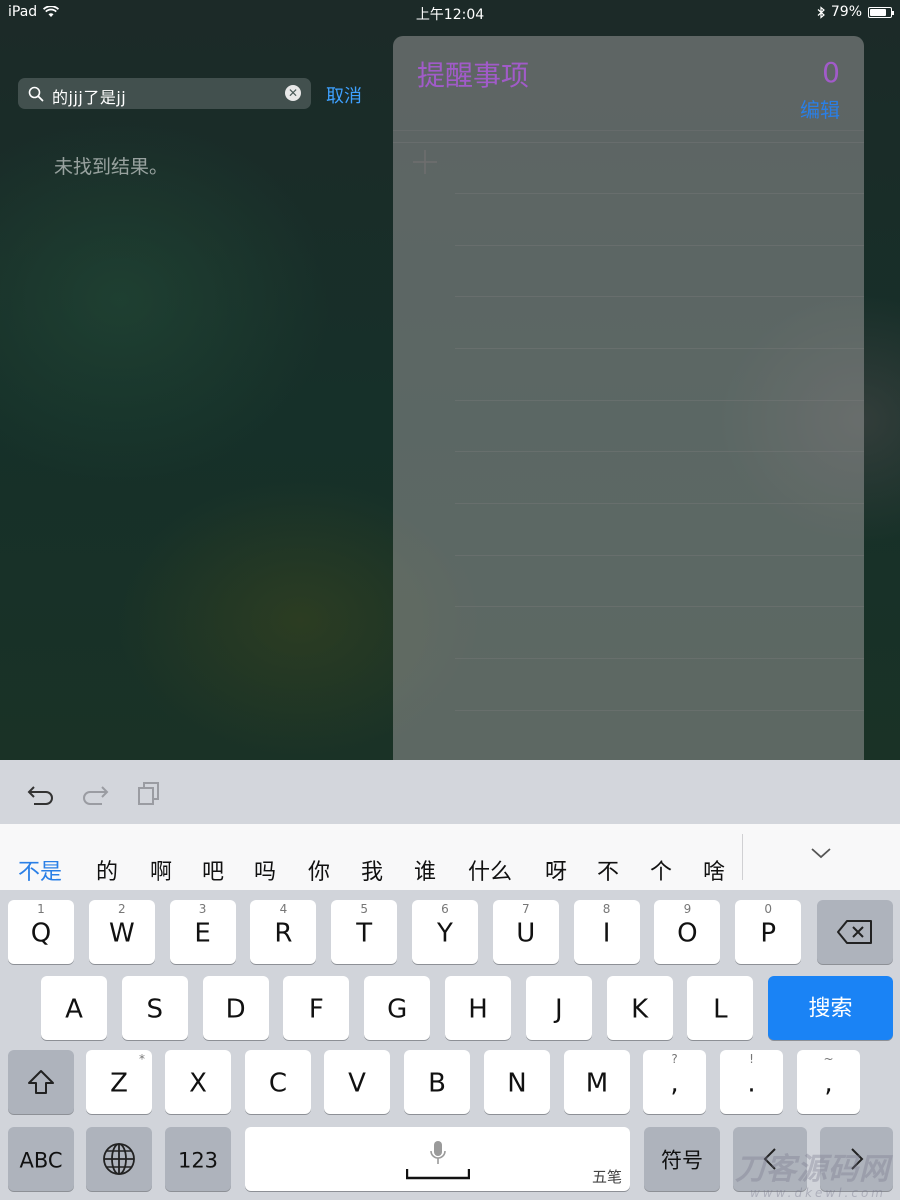  I want to click on letter-key: 5T, so click(364, 932).